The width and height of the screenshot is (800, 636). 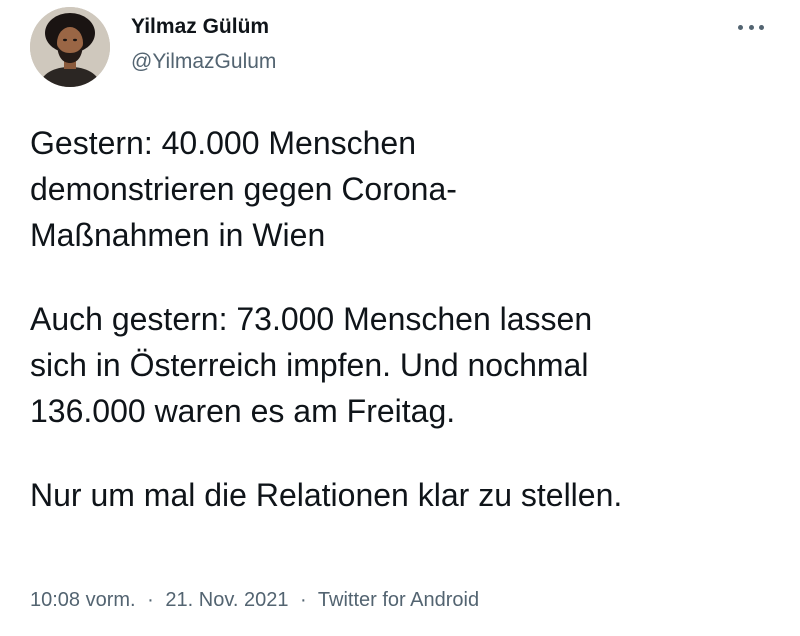 I want to click on more-options-button, so click(x=751, y=27).